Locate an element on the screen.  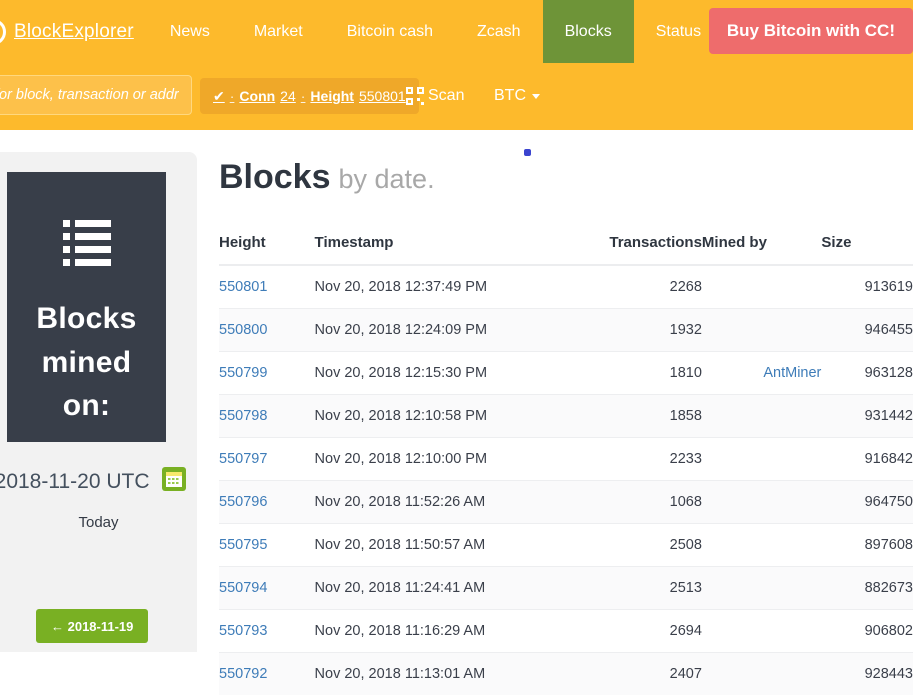
table-row: 550796 Nov 20, 2018 11:52:26 AM1068 964750 is located at coordinates (566, 502).